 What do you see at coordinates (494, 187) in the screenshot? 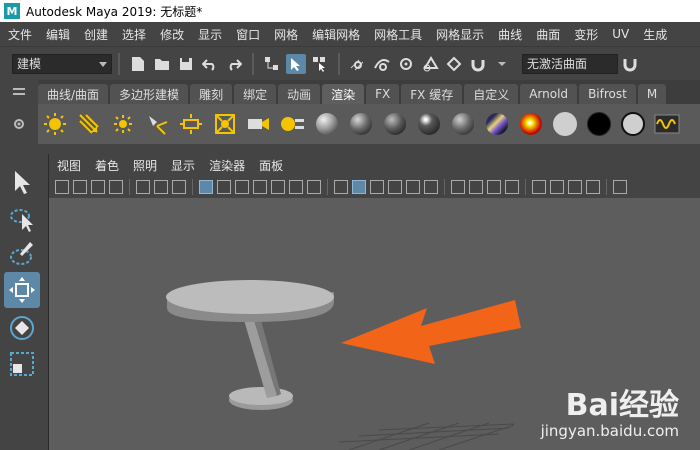
I see `anti-aliasing-icon` at bounding box center [494, 187].